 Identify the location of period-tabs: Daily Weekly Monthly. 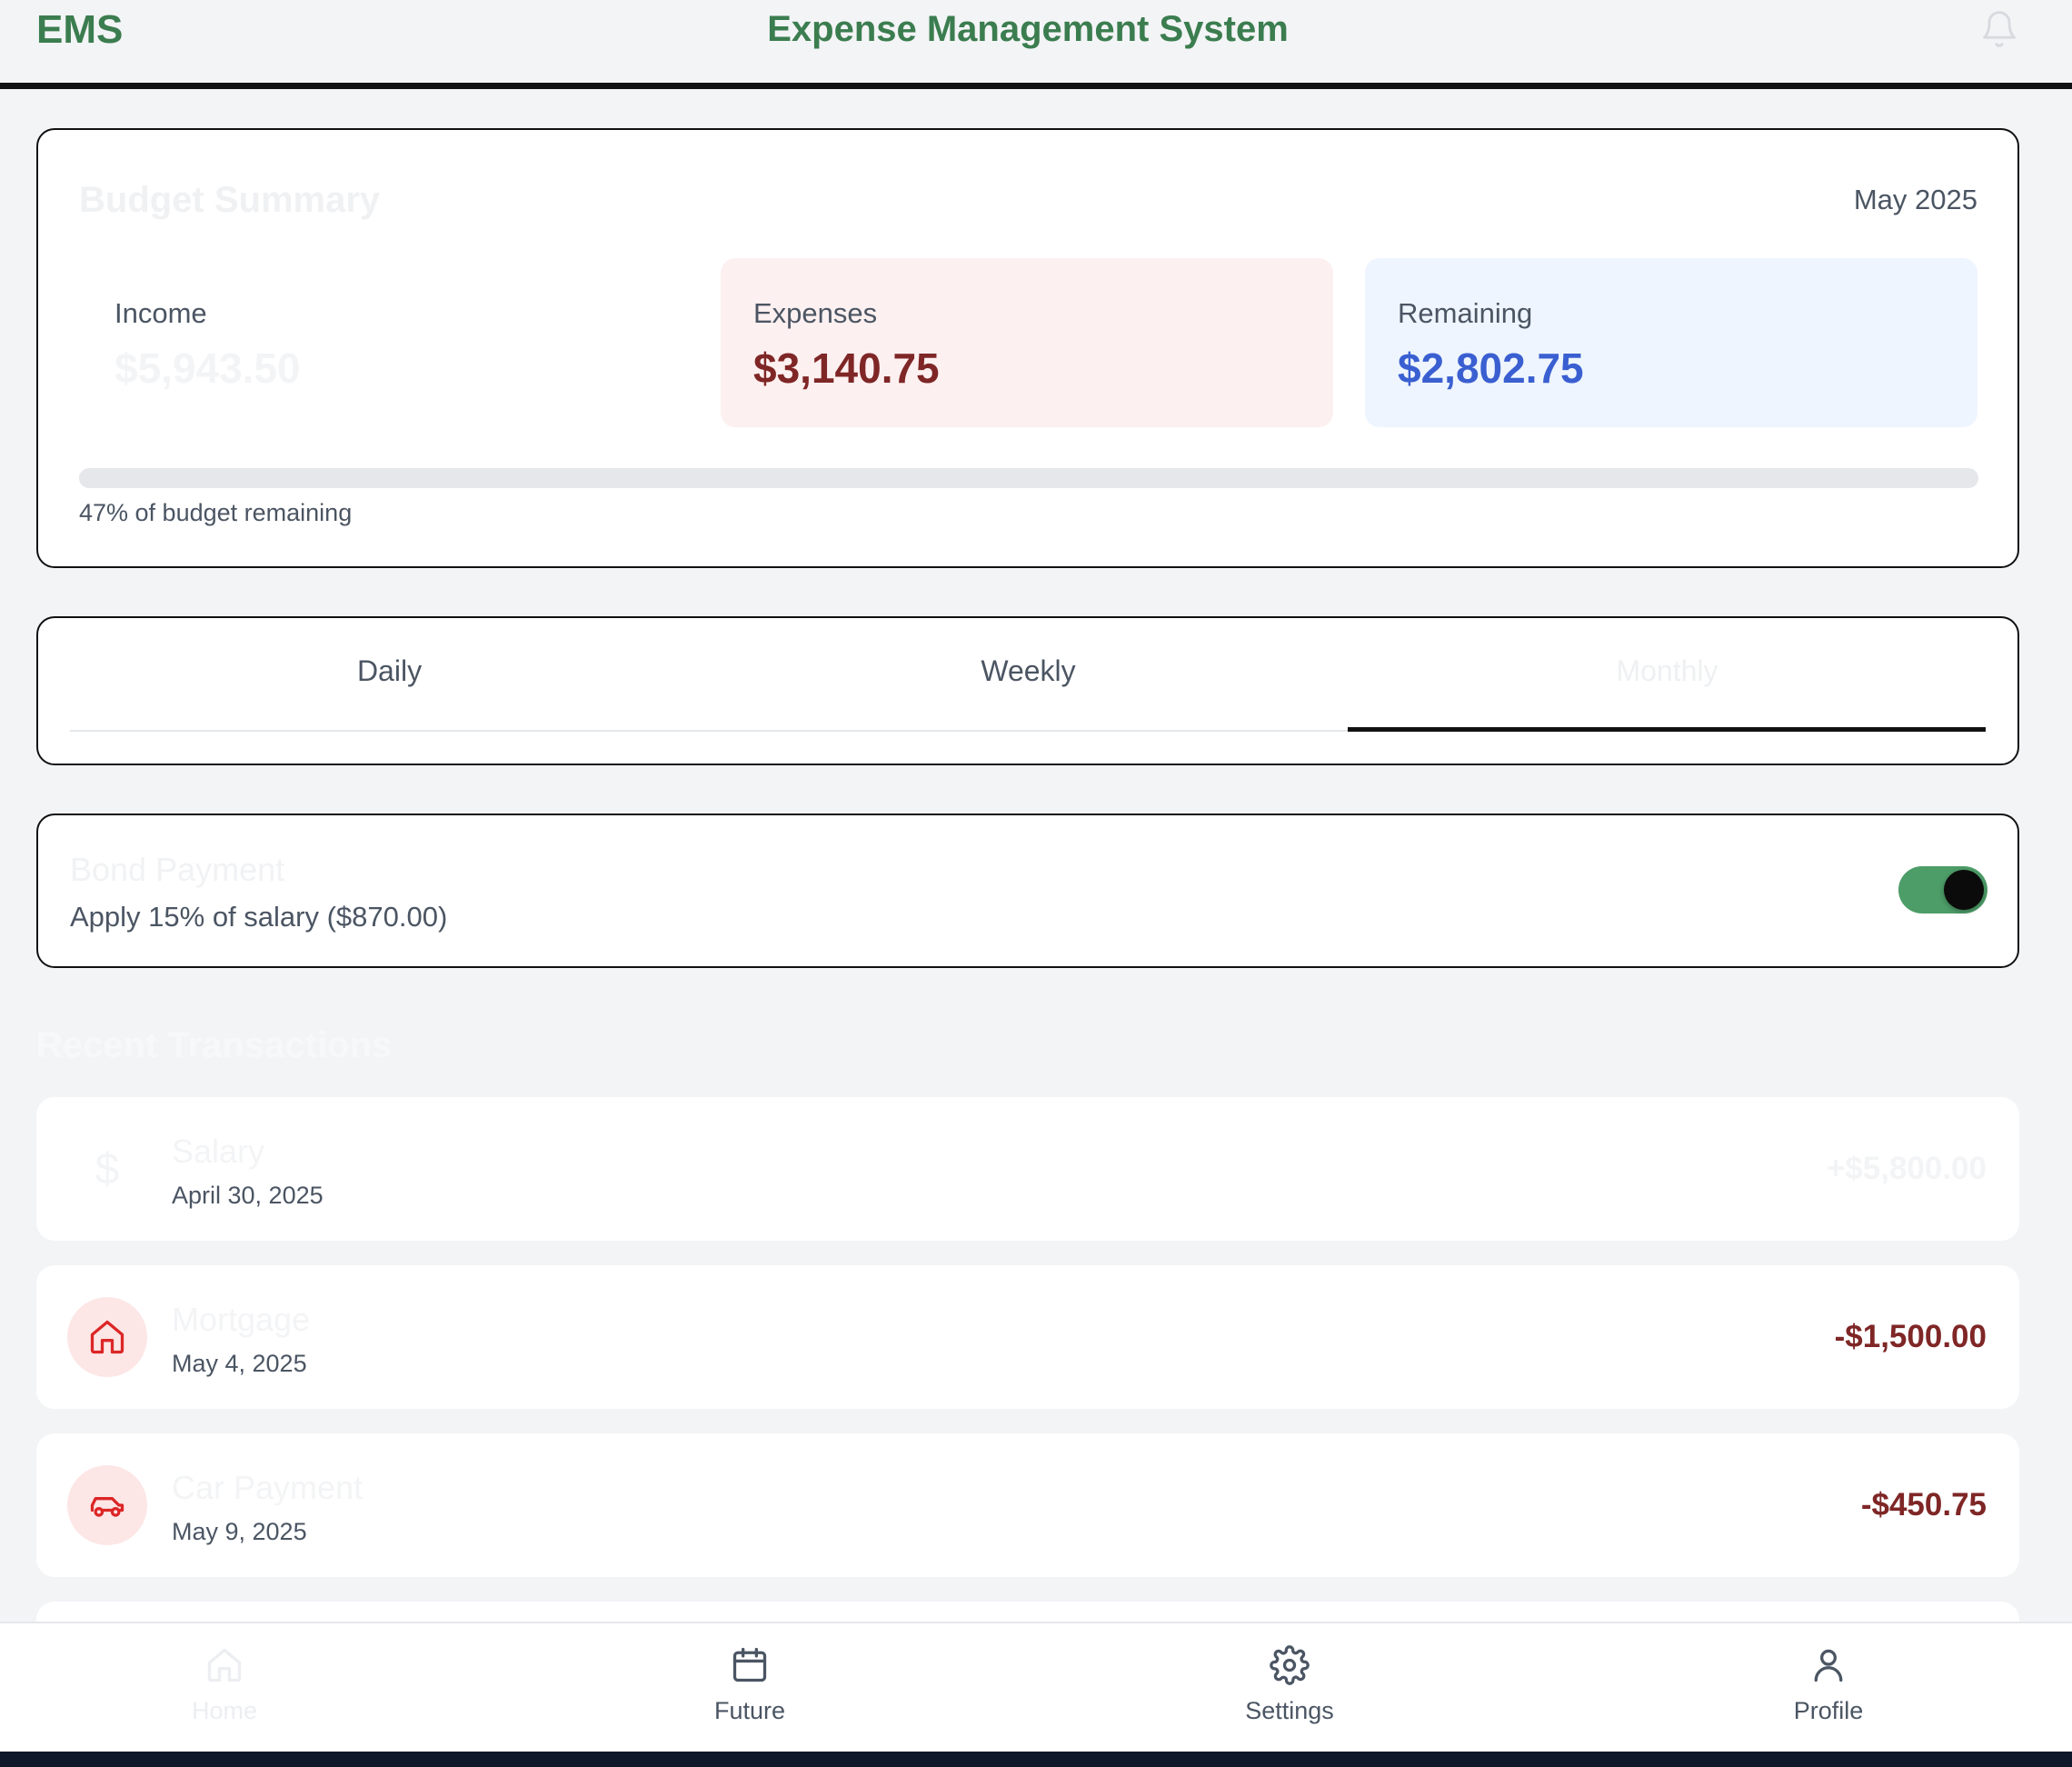
(1027, 690).